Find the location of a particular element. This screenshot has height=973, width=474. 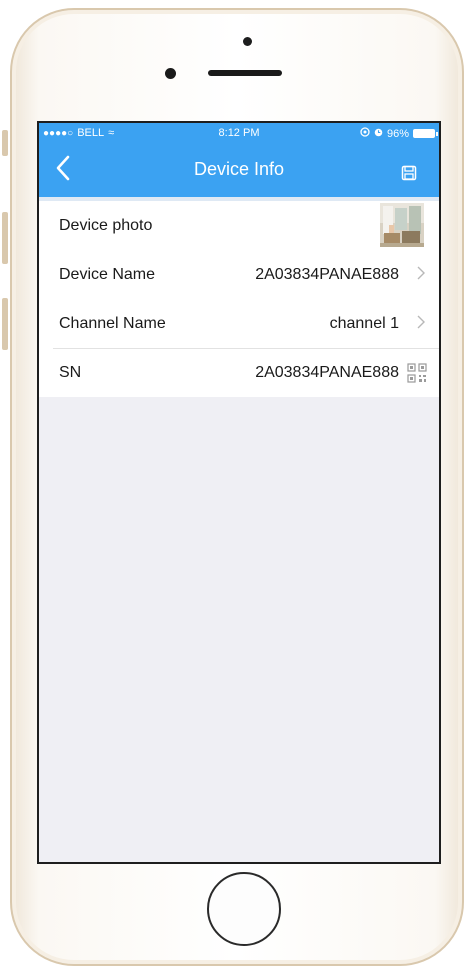

navigation-bar: Device Info is located at coordinates (239, 171).